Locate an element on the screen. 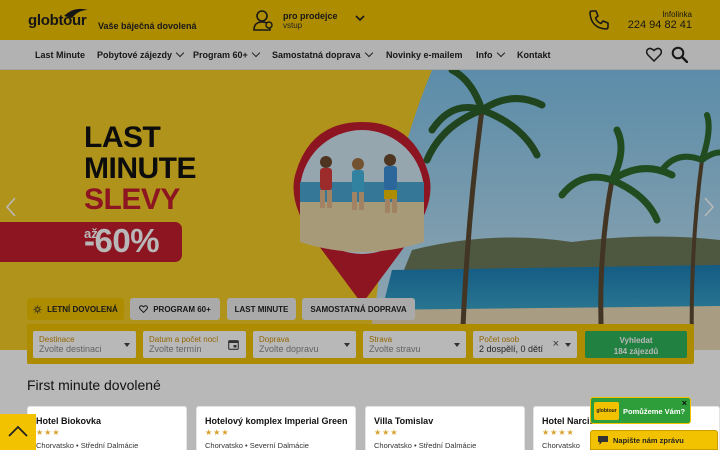 This screenshot has height=450, width=720. hotel-stars: ★★★★ is located at coordinates (558, 432).